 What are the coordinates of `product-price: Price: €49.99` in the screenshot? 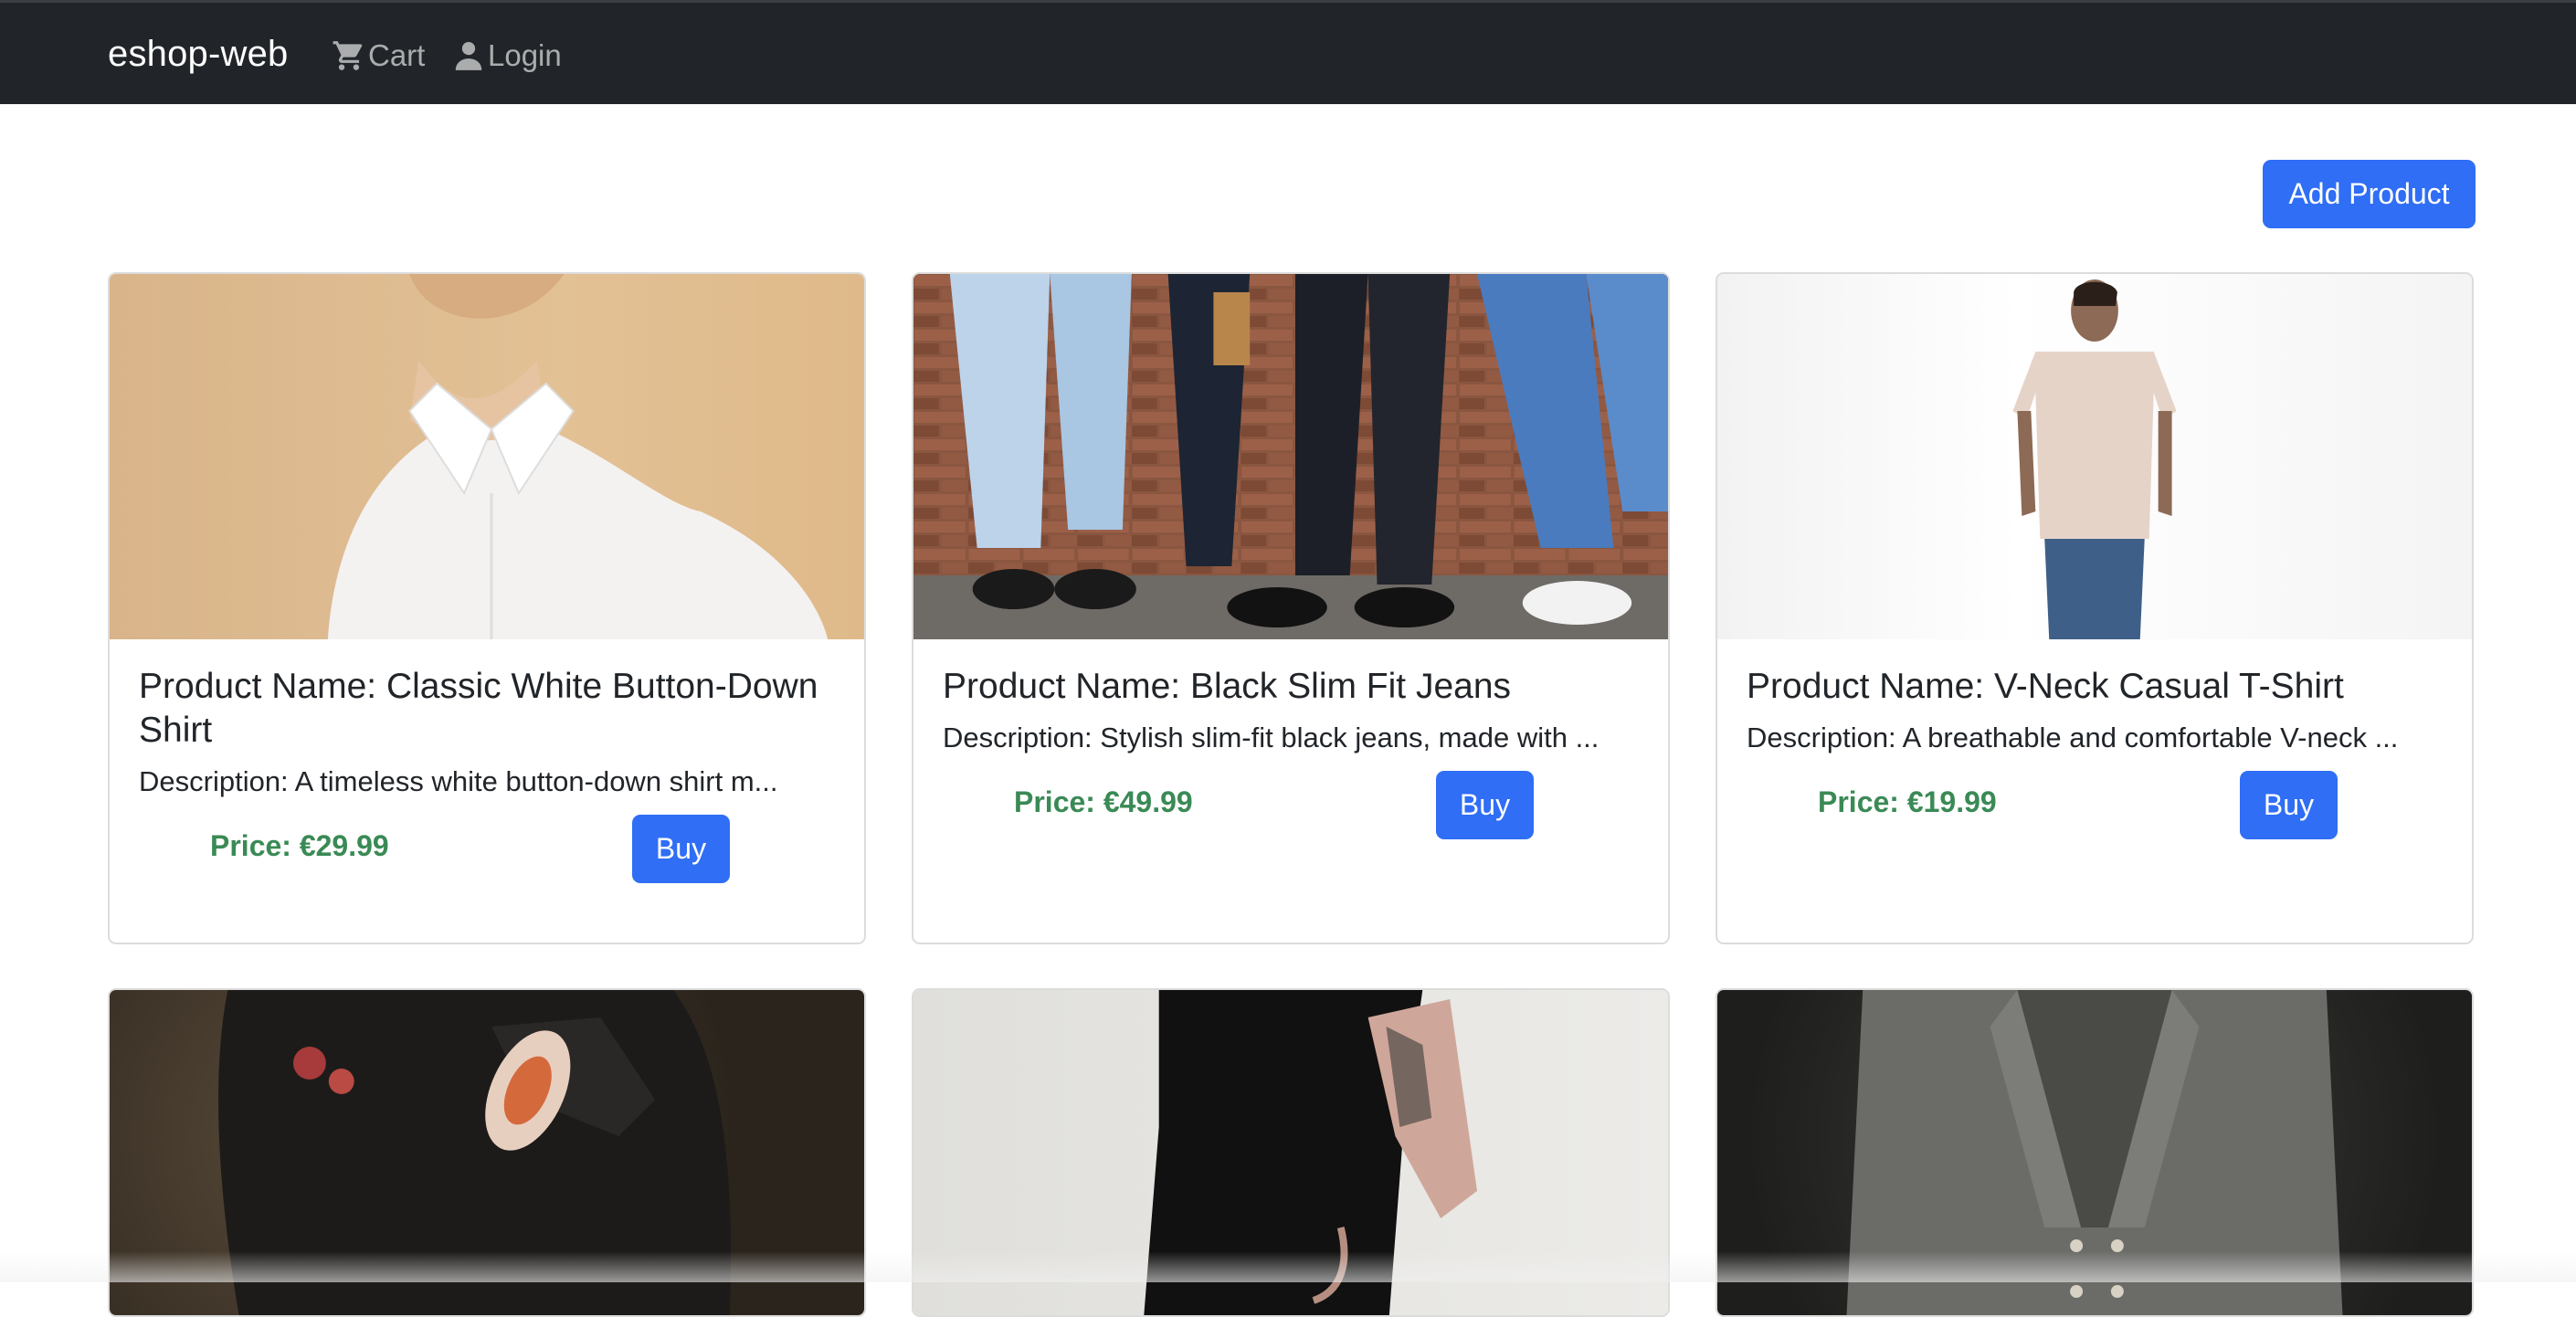 It's located at (1104, 802).